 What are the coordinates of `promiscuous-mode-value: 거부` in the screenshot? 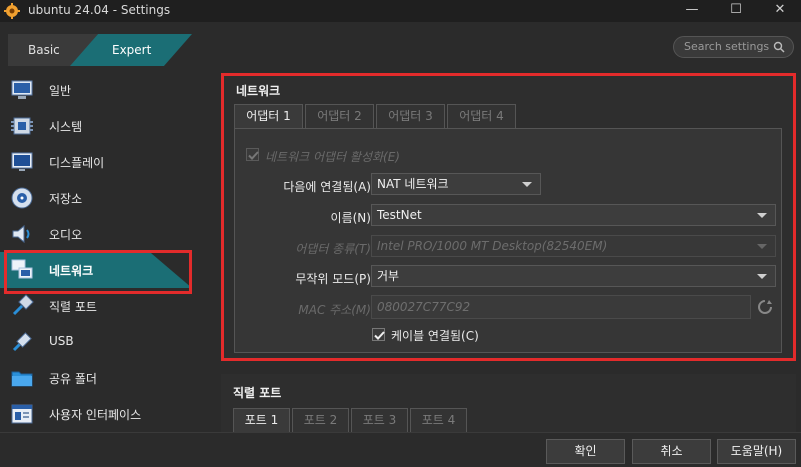 It's located at (388, 276).